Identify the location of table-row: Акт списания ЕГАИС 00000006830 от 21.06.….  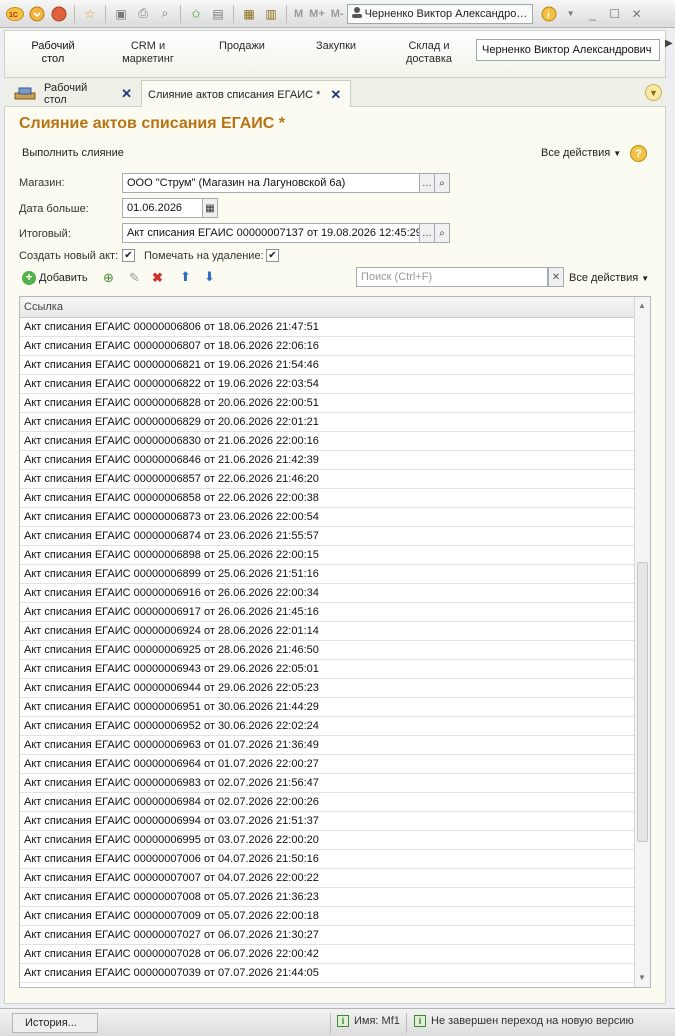
(327, 441).